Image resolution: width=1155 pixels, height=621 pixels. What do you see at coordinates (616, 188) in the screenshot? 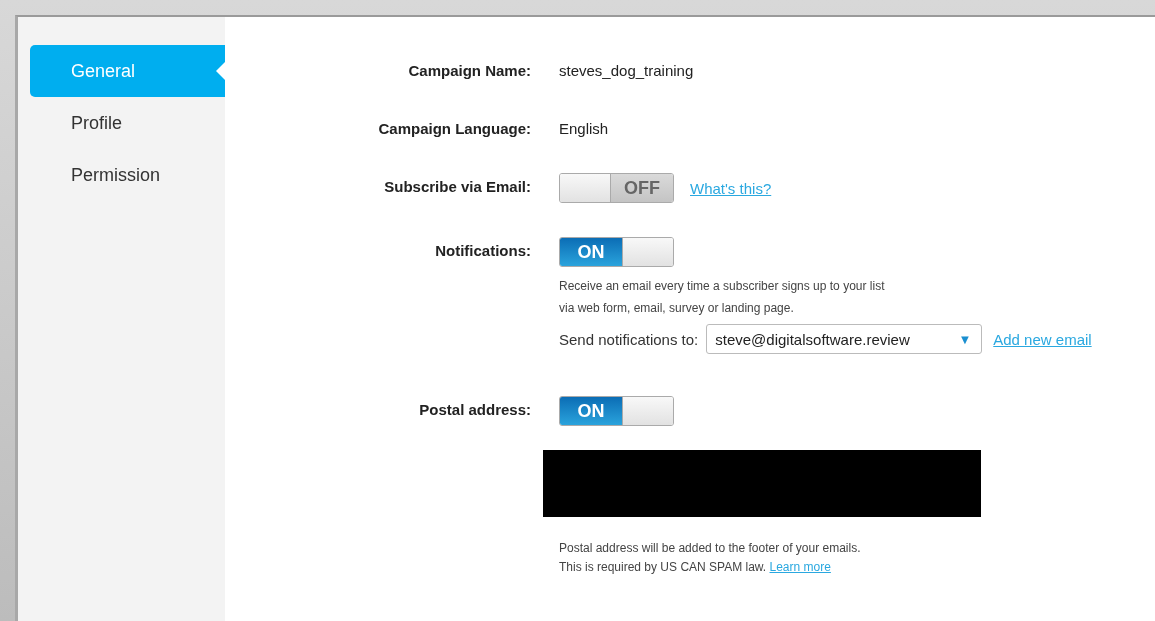
I see `toggle-switch: OFF` at bounding box center [616, 188].